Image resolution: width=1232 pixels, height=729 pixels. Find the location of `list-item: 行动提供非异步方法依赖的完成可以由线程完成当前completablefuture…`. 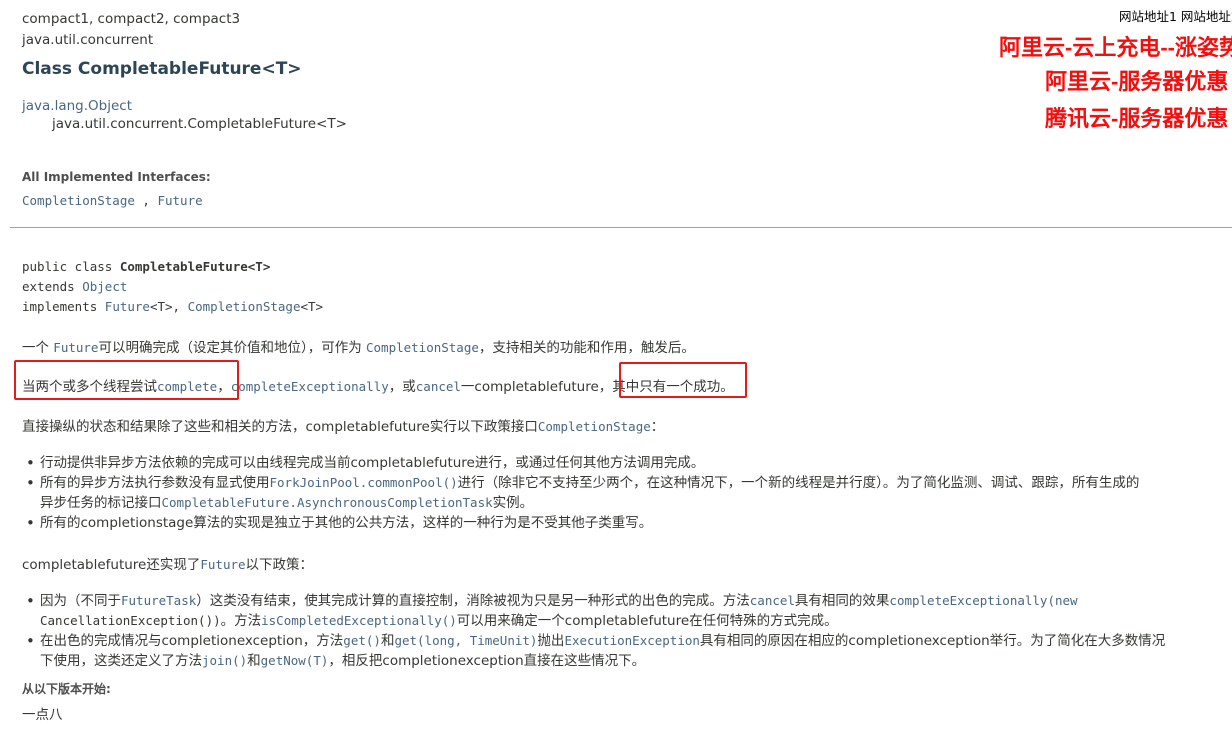

list-item: 行动提供非异步方法依赖的完成可以由线程完成当前completablefuture… is located at coordinates (623, 463).